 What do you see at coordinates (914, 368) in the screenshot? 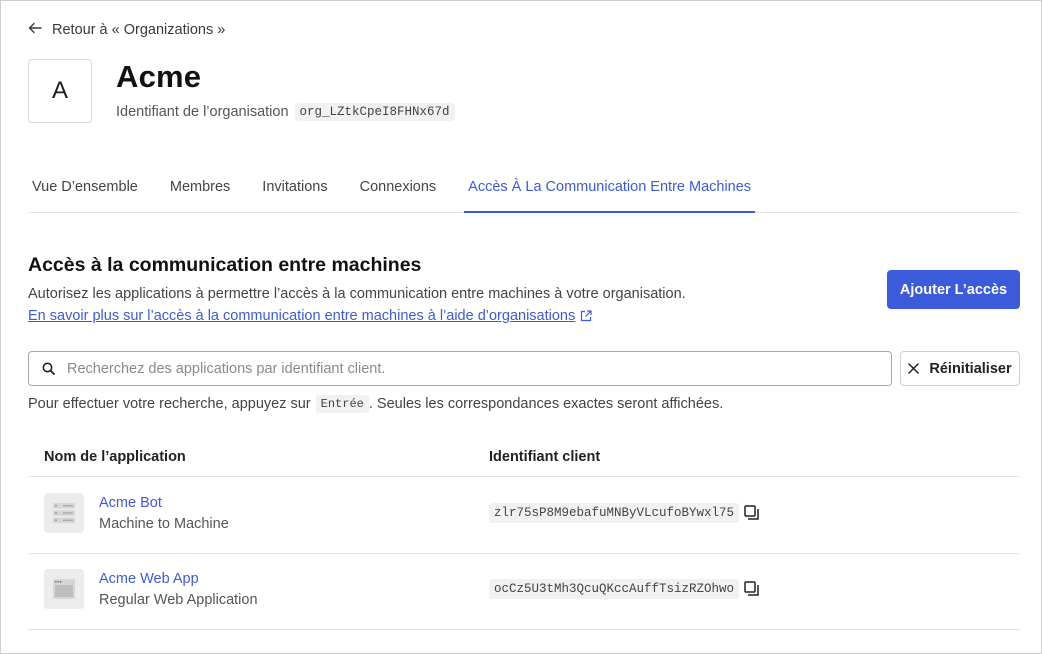
I see `close-icon` at bounding box center [914, 368].